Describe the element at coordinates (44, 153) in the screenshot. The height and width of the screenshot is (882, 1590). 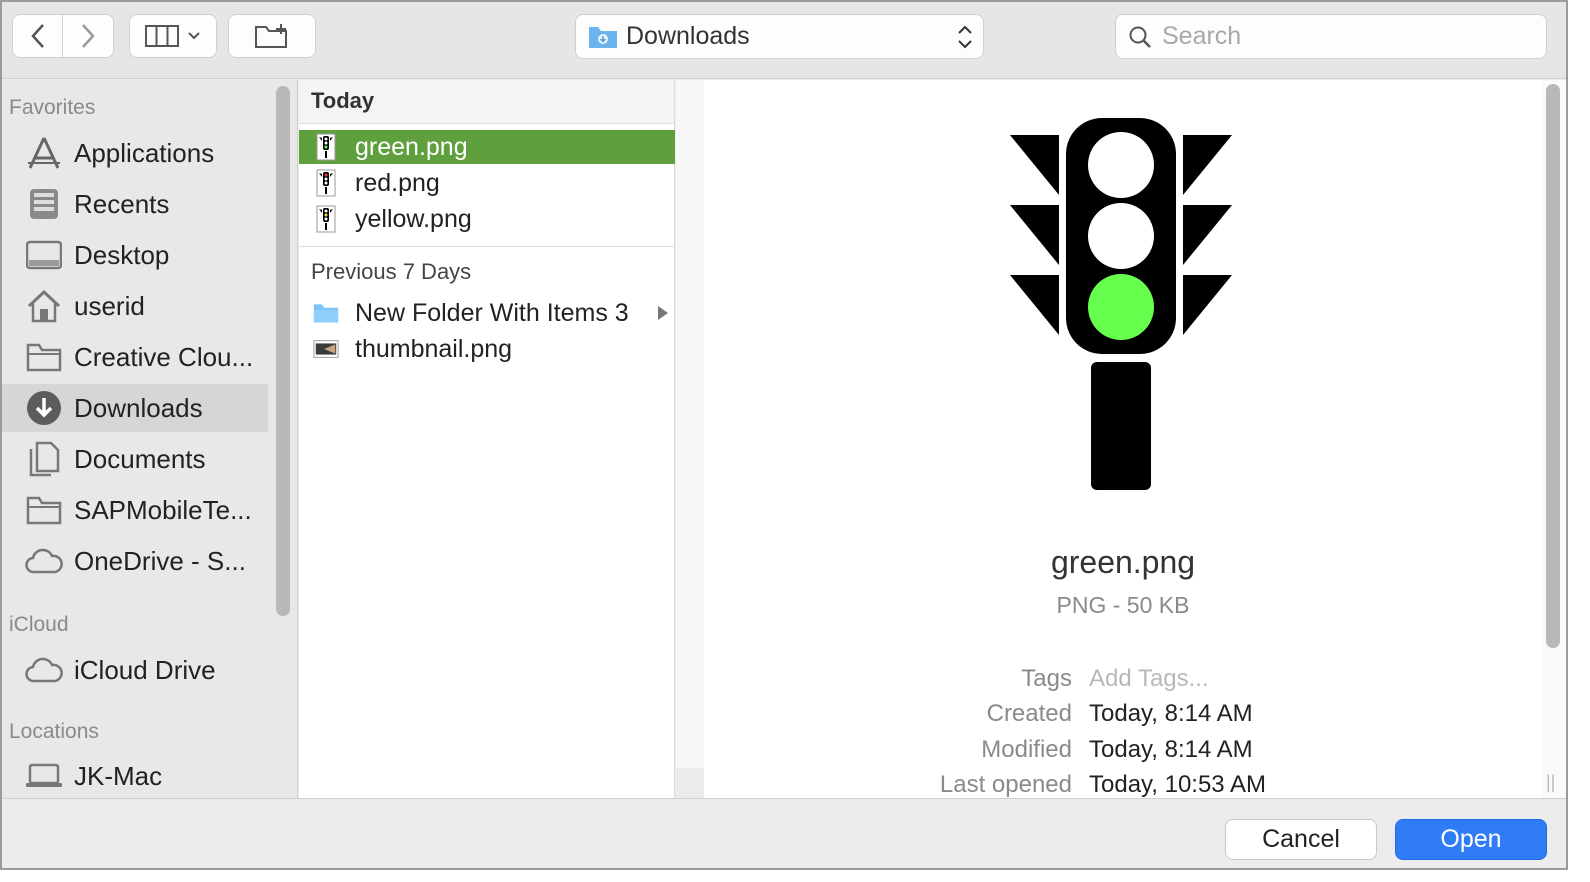
I see `applications-icon` at that location.